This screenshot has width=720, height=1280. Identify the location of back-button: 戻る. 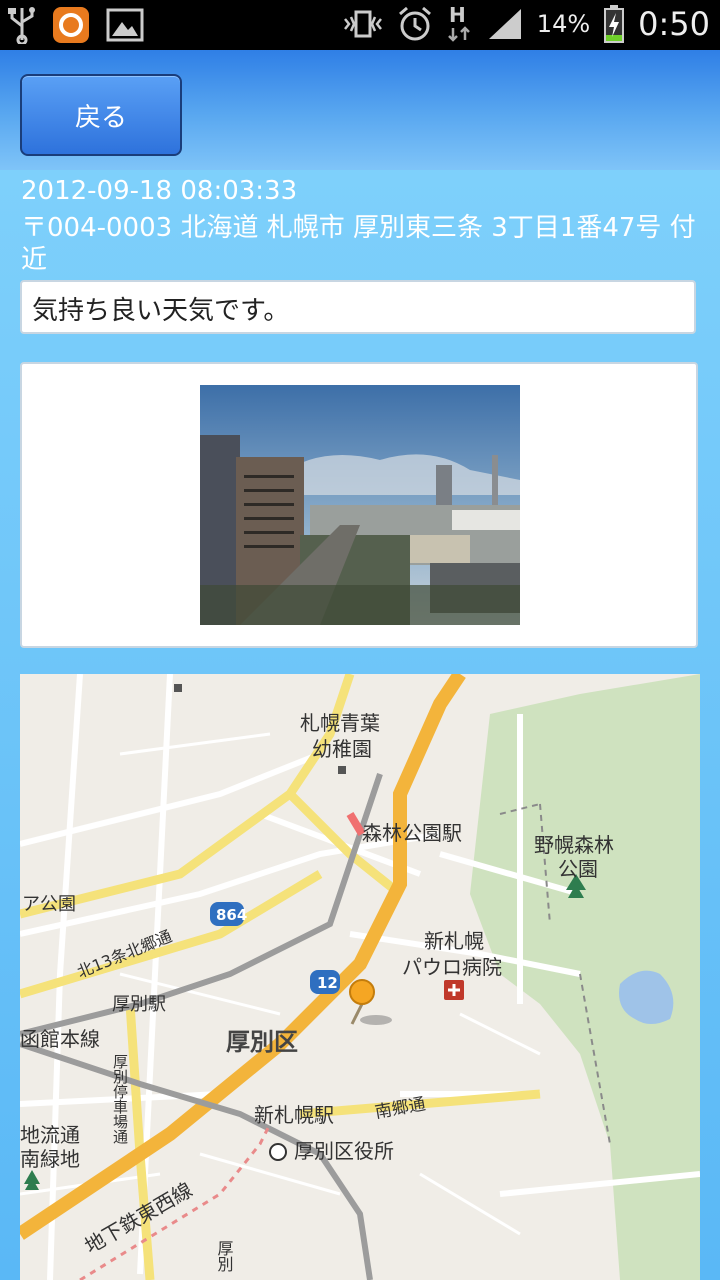
(101, 115).